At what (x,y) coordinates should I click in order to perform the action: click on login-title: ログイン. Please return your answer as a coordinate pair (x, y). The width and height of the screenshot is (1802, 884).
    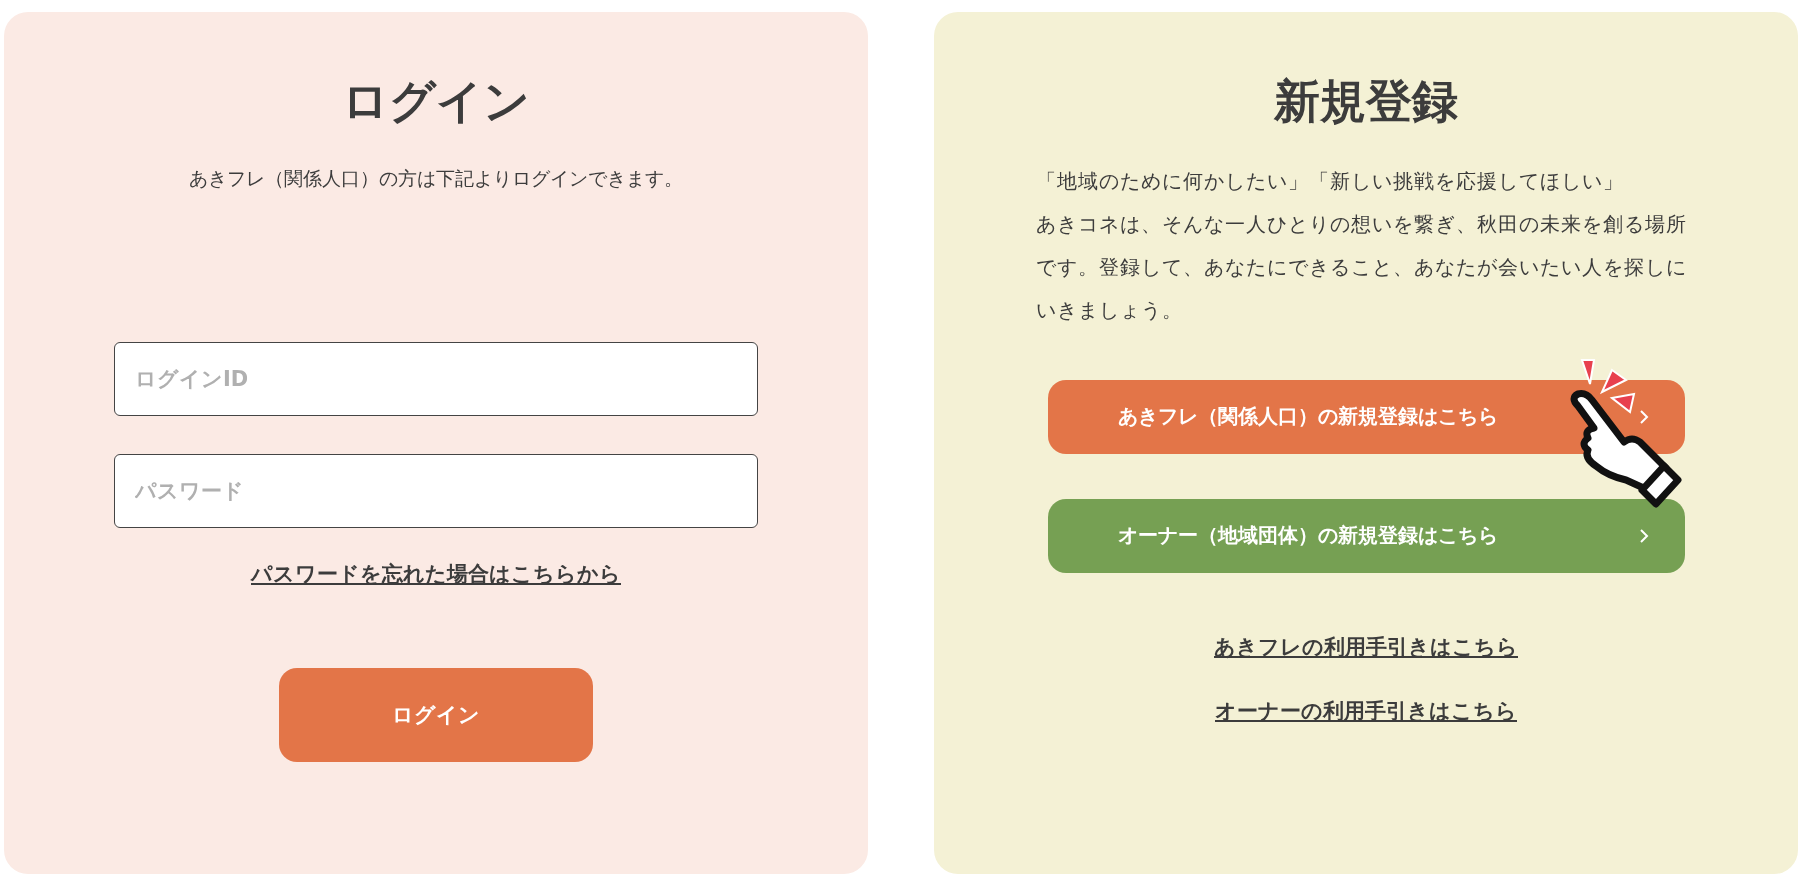
    Looking at the image, I should click on (436, 101).